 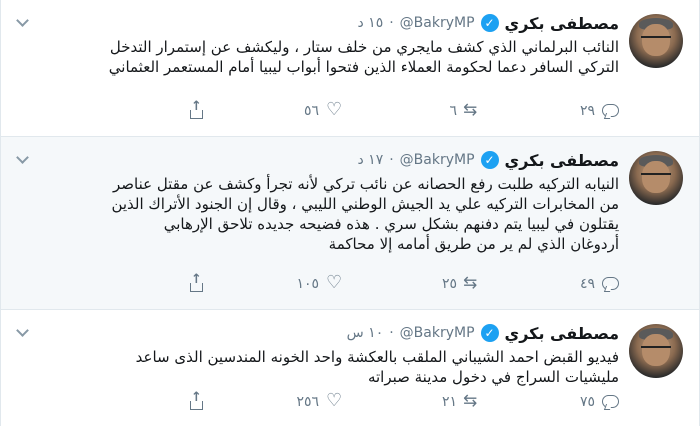 What do you see at coordinates (412, 110) in the screenshot?
I see `retweet-button: ٦` at bounding box center [412, 110].